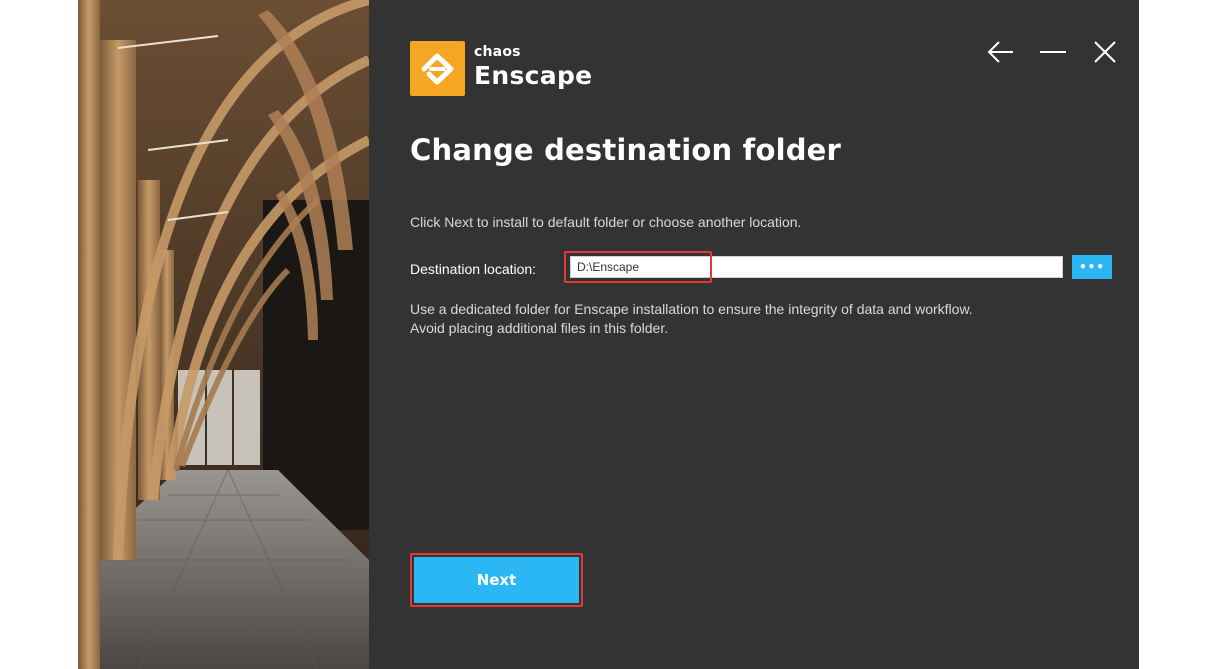 The height and width of the screenshot is (669, 1218). Describe the element at coordinates (496, 580) in the screenshot. I see `next-button: Next` at that location.